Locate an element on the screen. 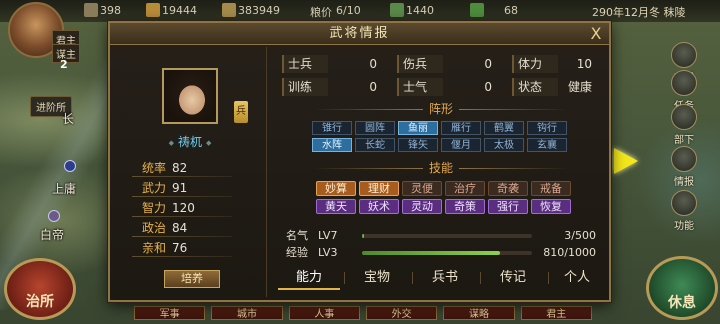 Image resolution: width=720 pixels, height=324 pixels. skill-chip: 恢复 is located at coordinates (551, 206).